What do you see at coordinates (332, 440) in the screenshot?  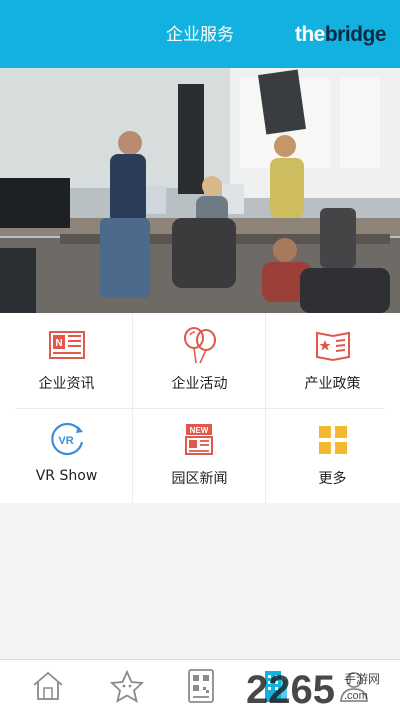 I see `more-grid-icon` at bounding box center [332, 440].